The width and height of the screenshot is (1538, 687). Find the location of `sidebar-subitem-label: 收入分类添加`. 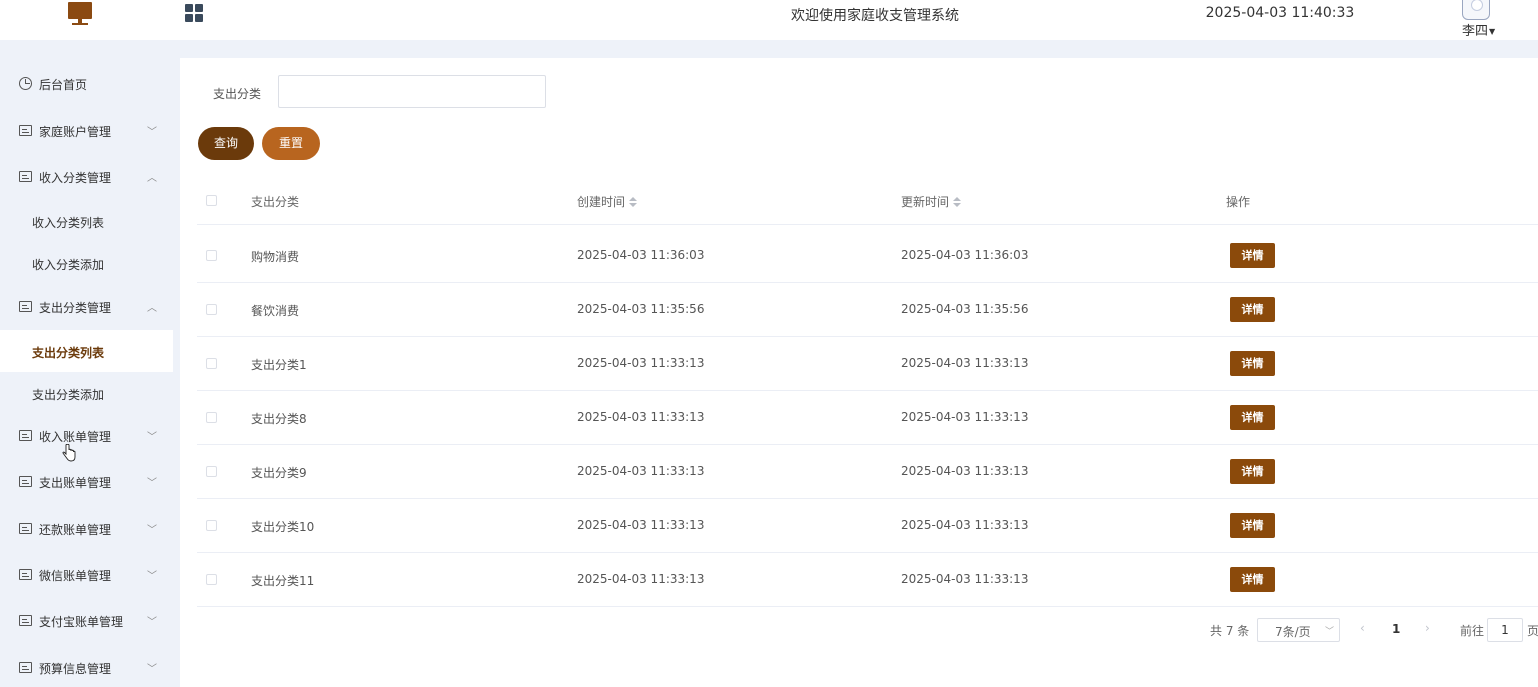

sidebar-subitem-label: 收入分类添加 is located at coordinates (68, 265).